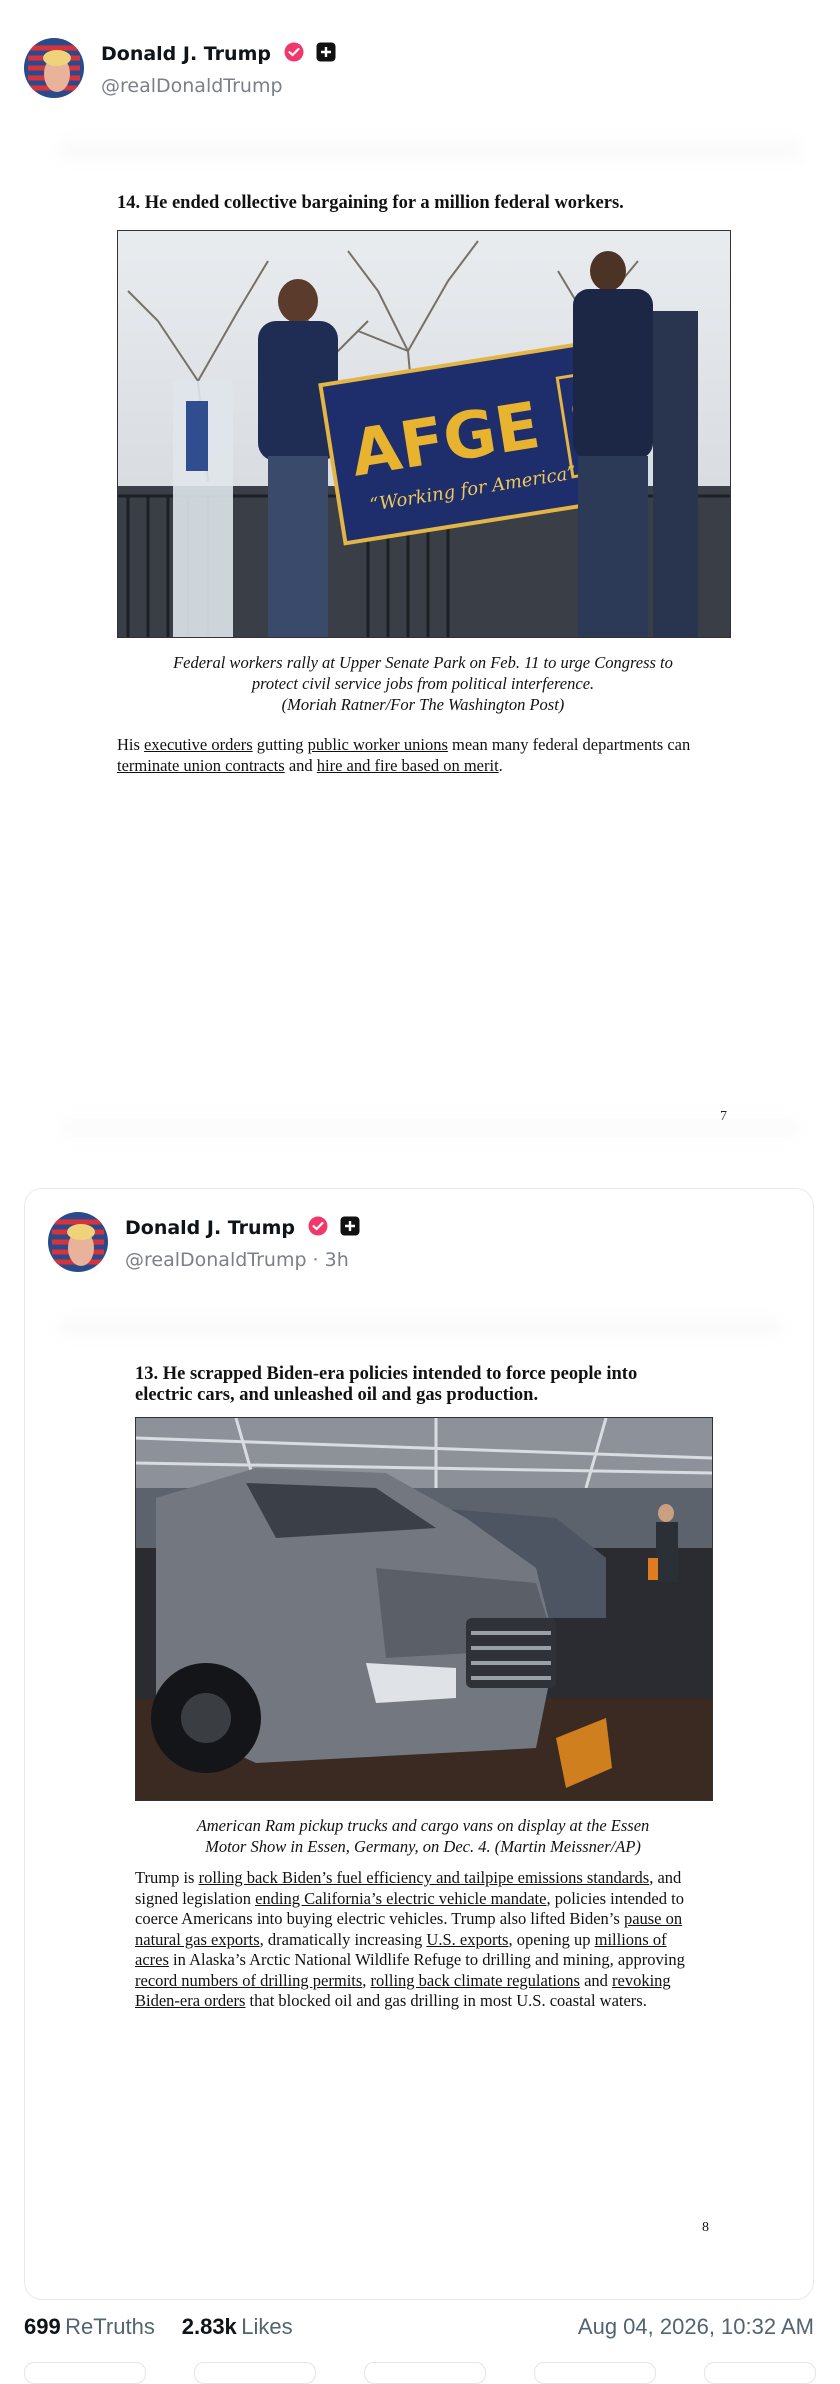 The height and width of the screenshot is (2384, 840). Describe the element at coordinates (408, 765) in the screenshot. I see `link-hire-and-fire: hire and fire based on merit` at that location.